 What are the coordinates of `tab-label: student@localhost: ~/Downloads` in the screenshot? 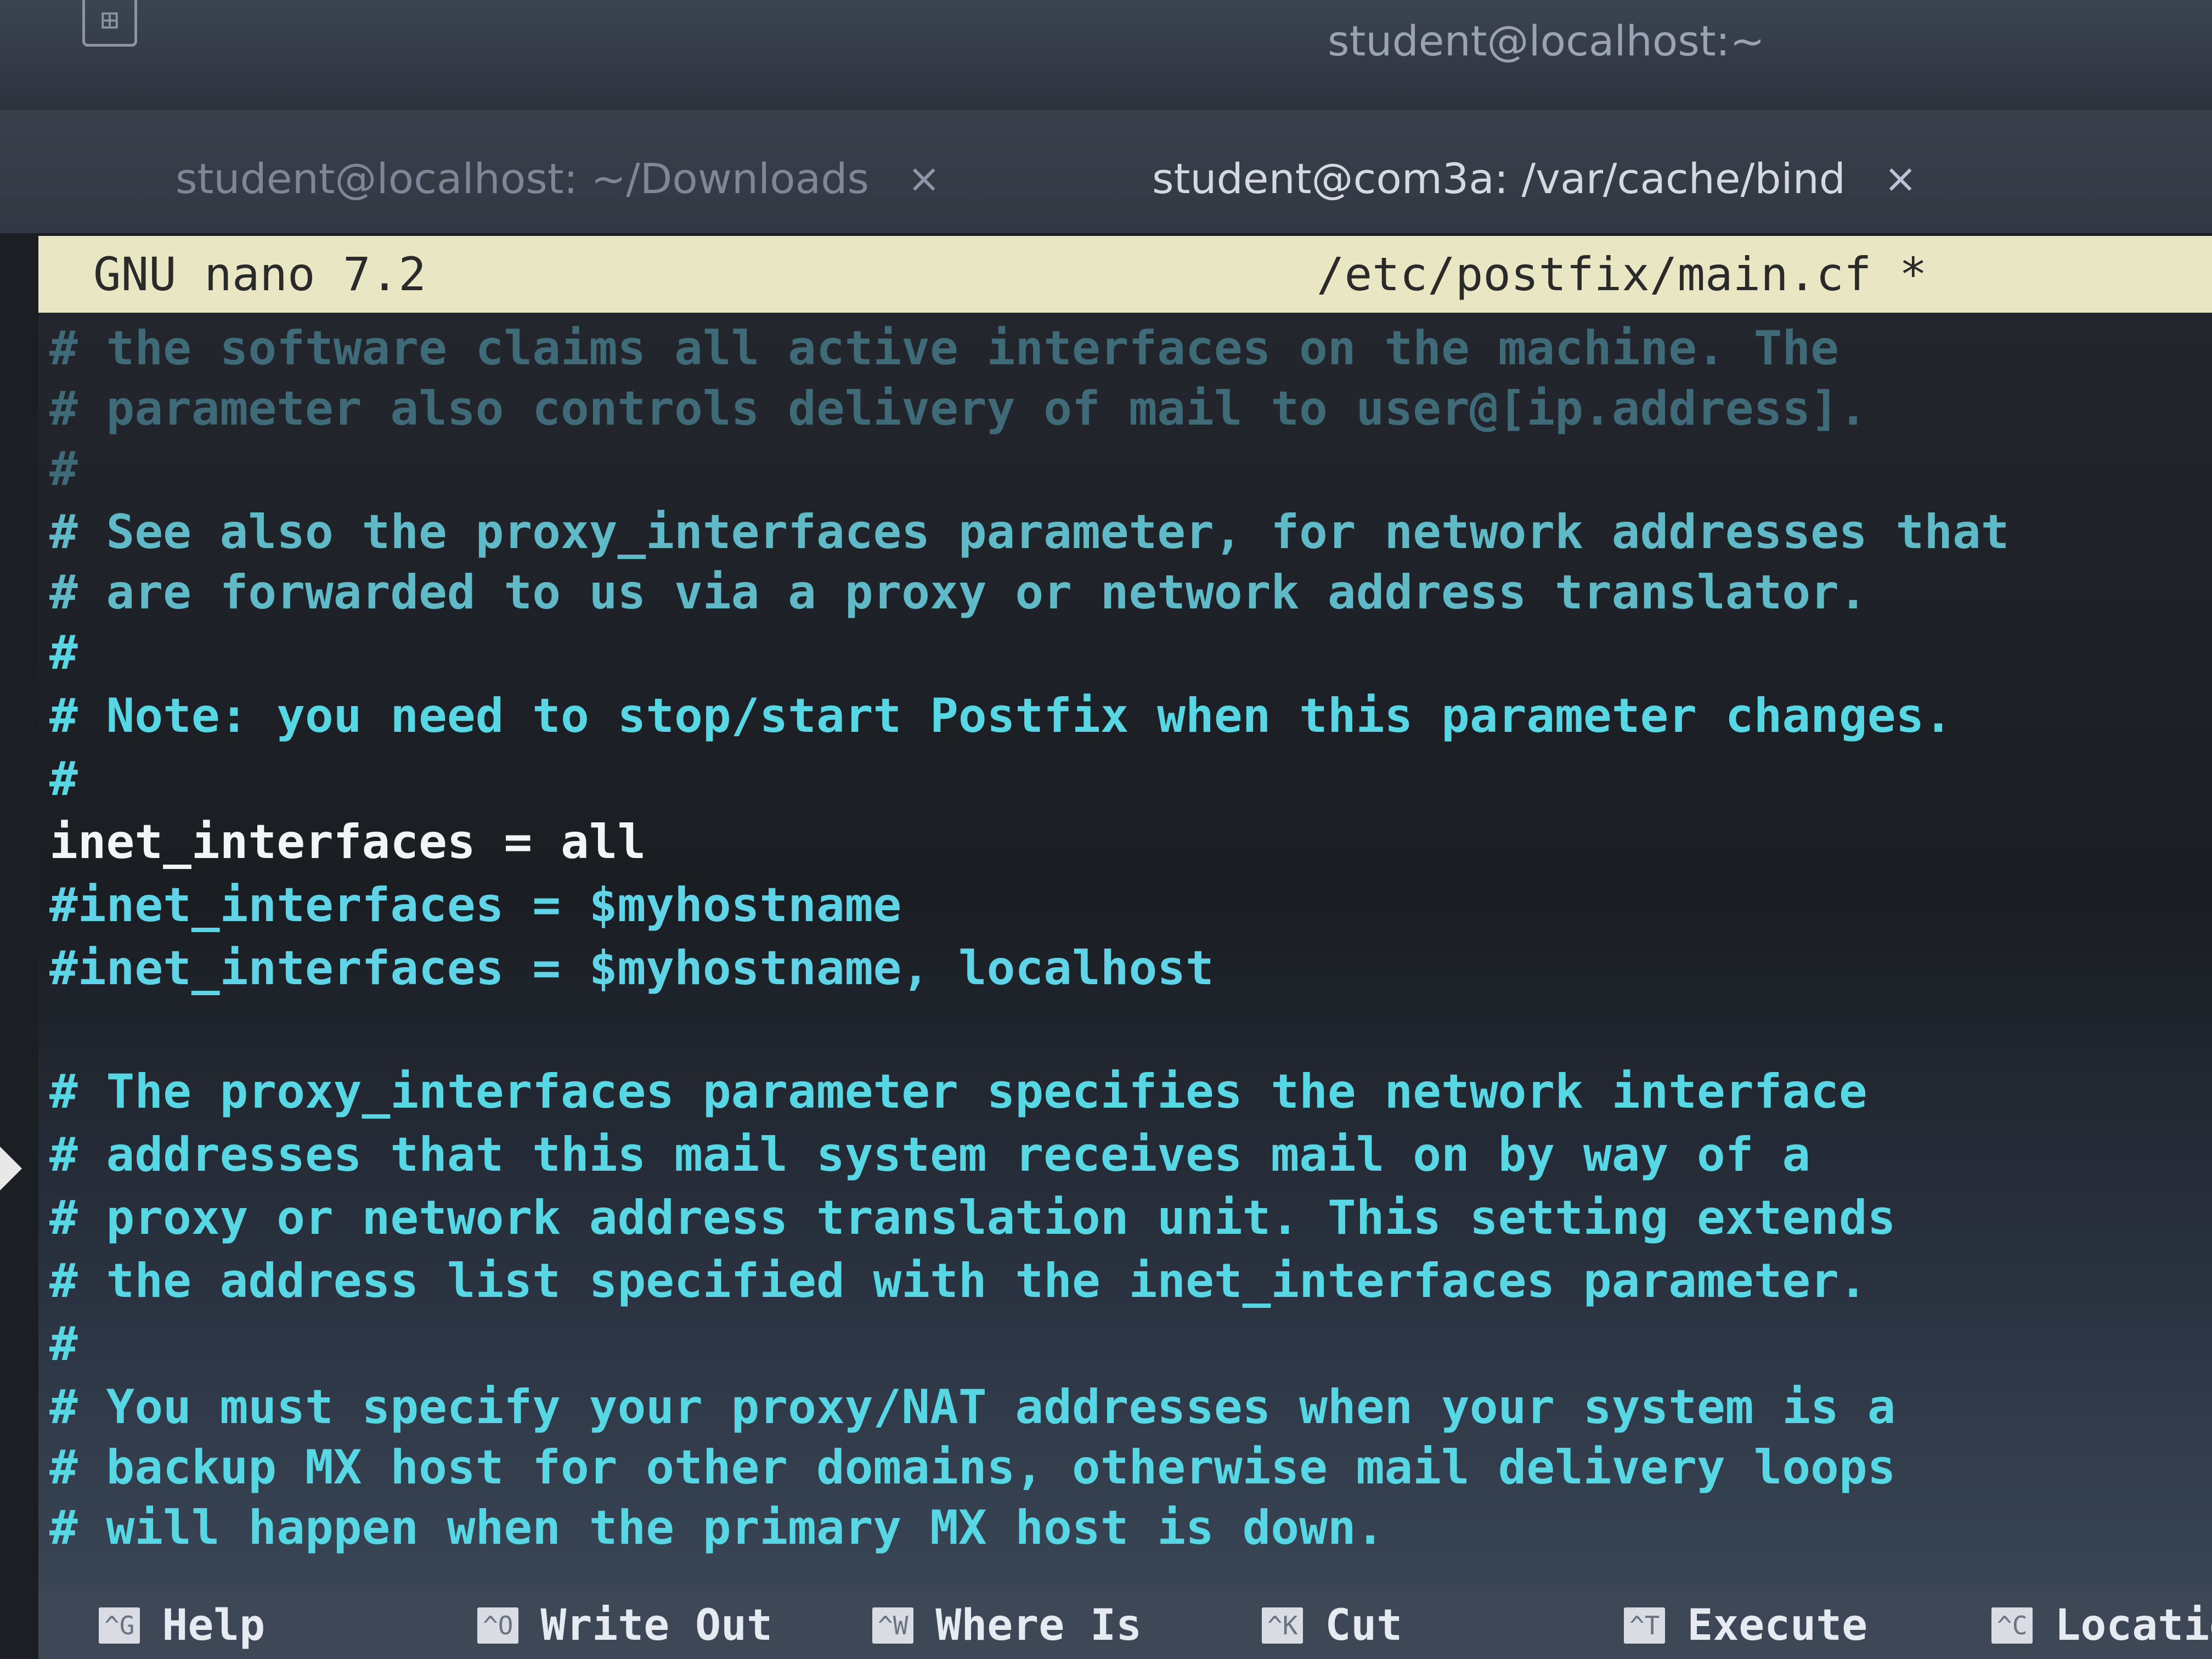 It's located at (523, 179).